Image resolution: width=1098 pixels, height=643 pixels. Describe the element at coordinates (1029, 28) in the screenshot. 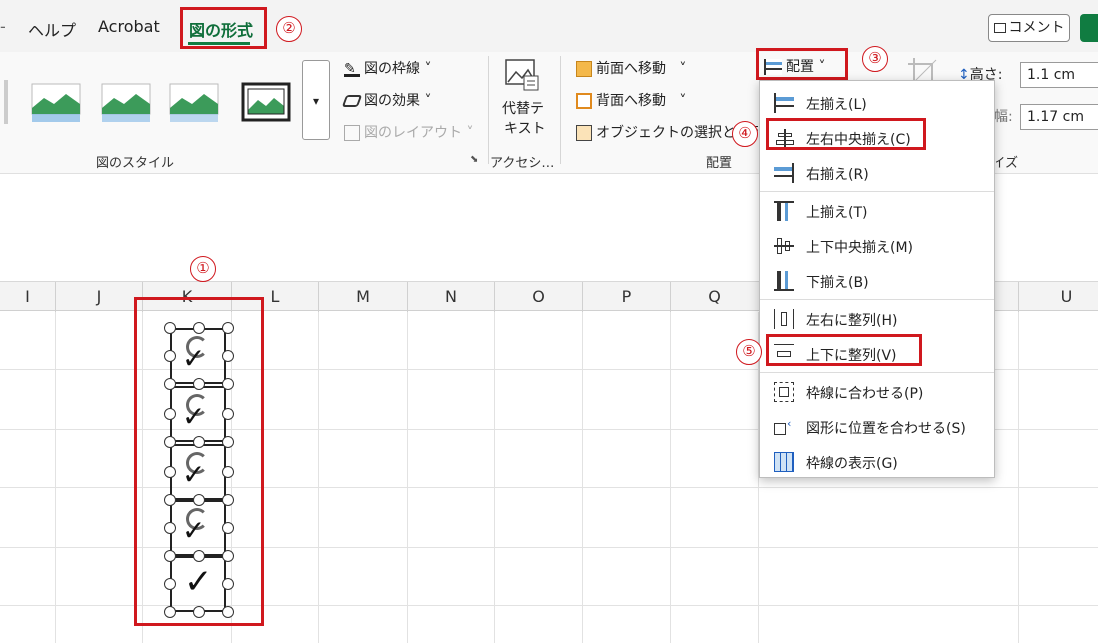

I see `comment-button: コメント` at that location.